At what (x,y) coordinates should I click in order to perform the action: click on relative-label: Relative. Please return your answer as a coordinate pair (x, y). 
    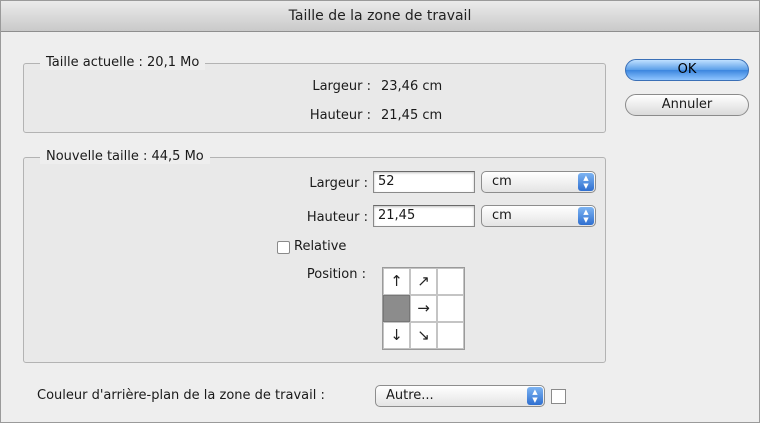
    Looking at the image, I should click on (320, 246).